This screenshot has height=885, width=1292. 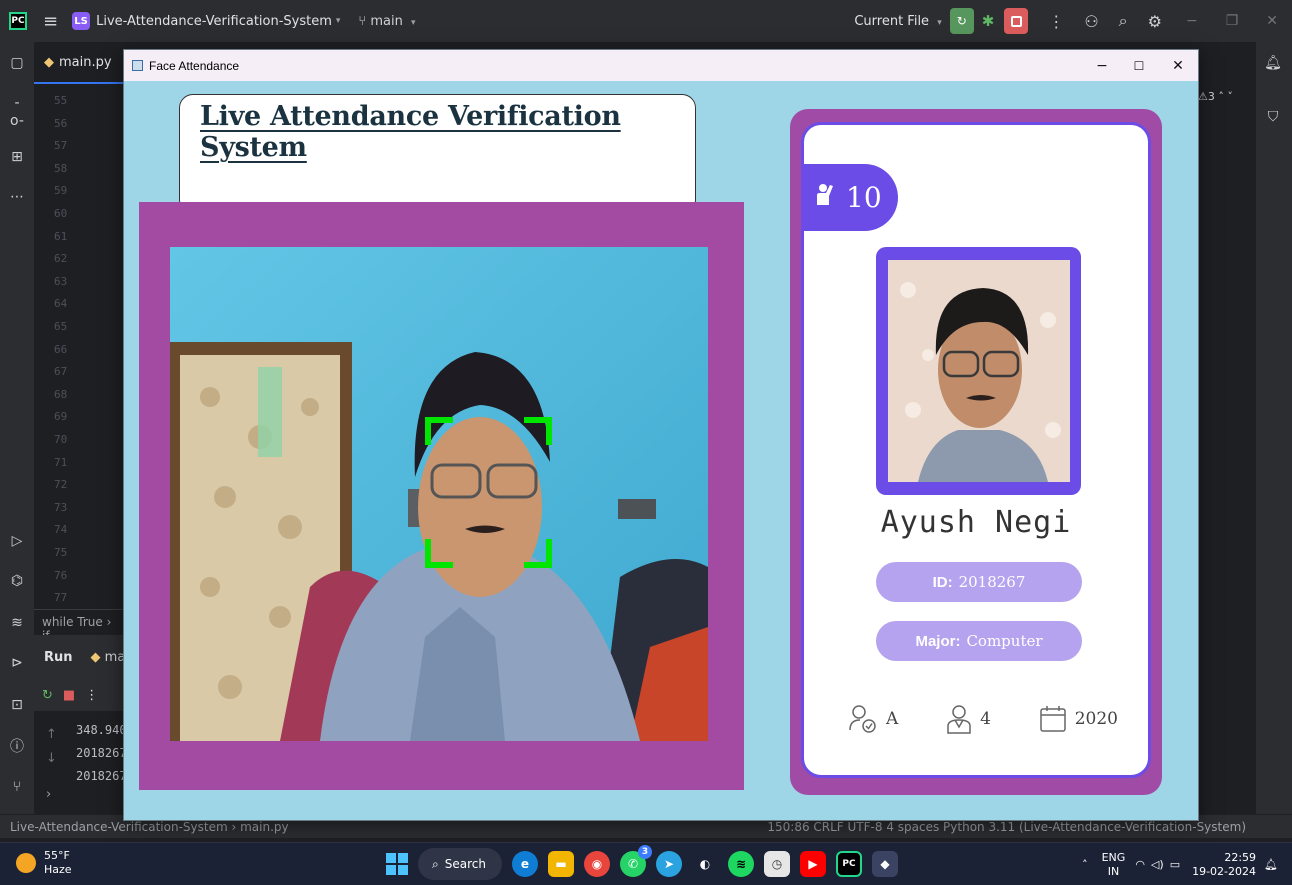 I want to click on window-close-button: ✕, so click(x=1178, y=66).